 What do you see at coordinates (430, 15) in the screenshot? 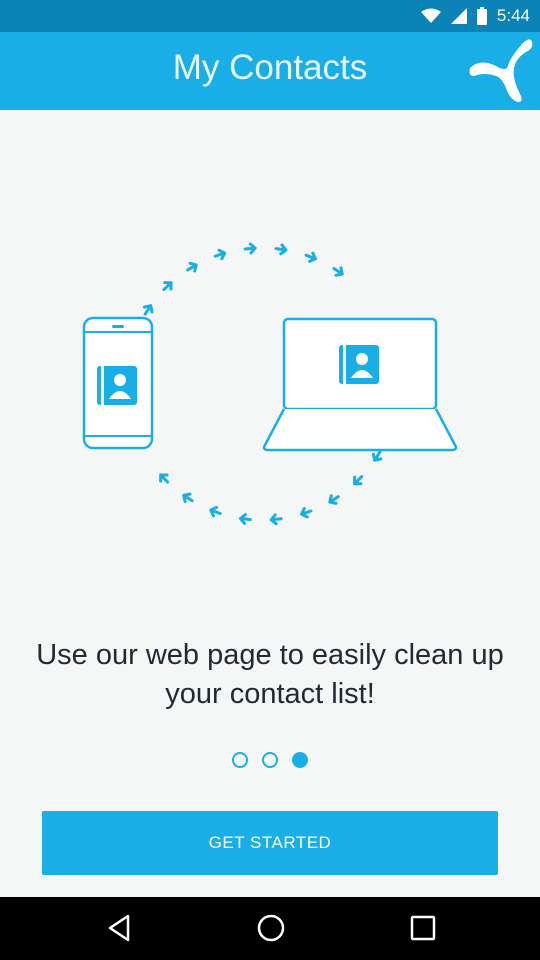
I see `wifi-icon` at bounding box center [430, 15].